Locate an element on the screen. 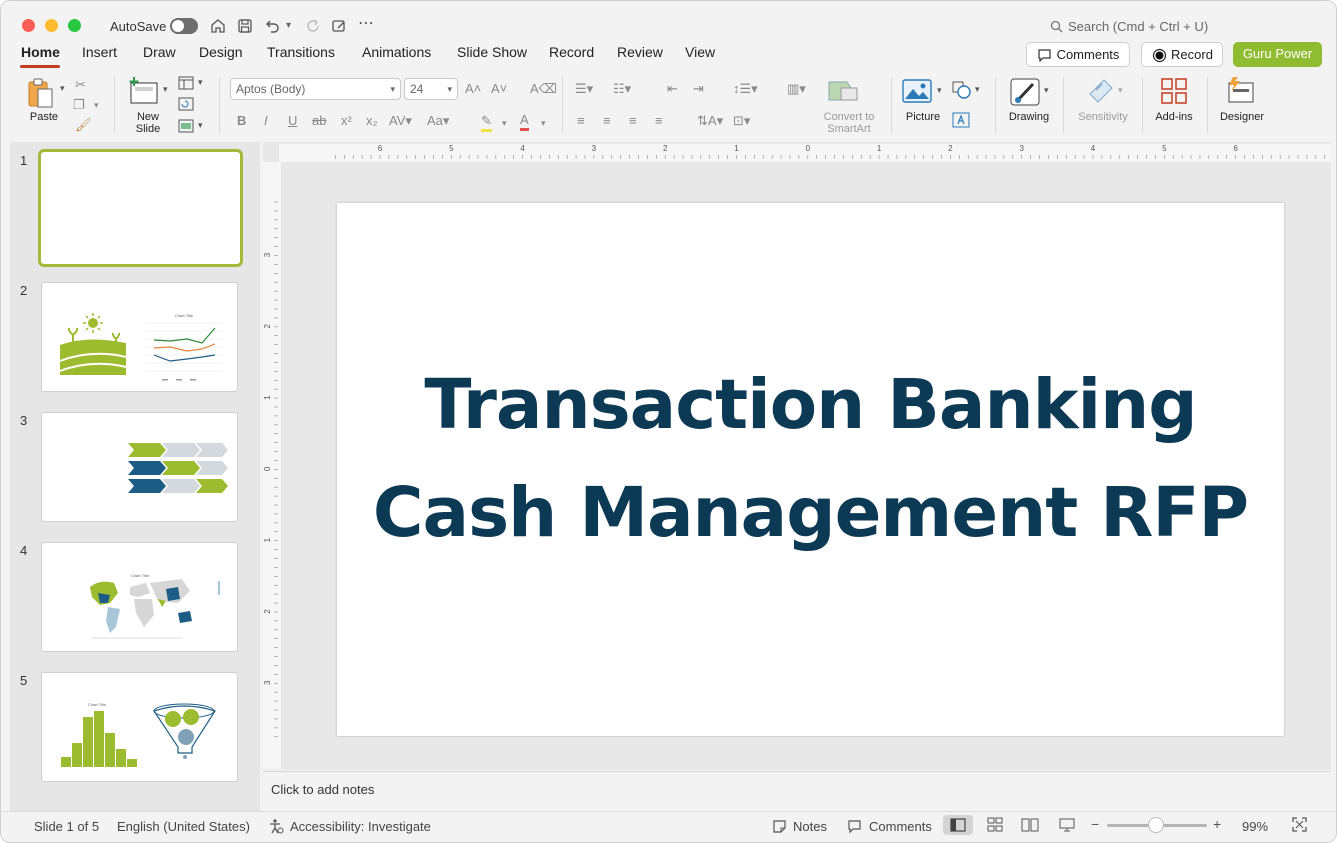 The image size is (1337, 843). more-icon: ⋯ is located at coordinates (366, 24).